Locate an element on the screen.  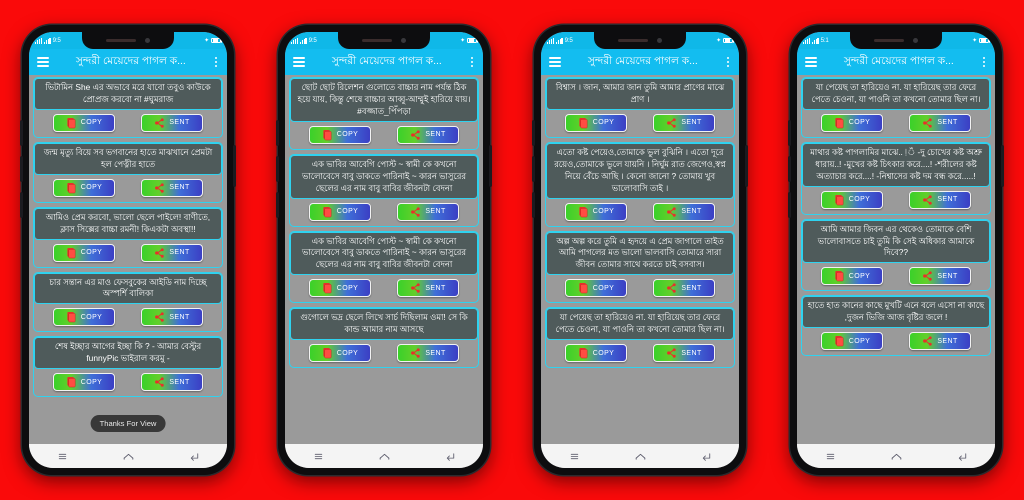
earpiece-speaker is located at coordinates (889, 40).